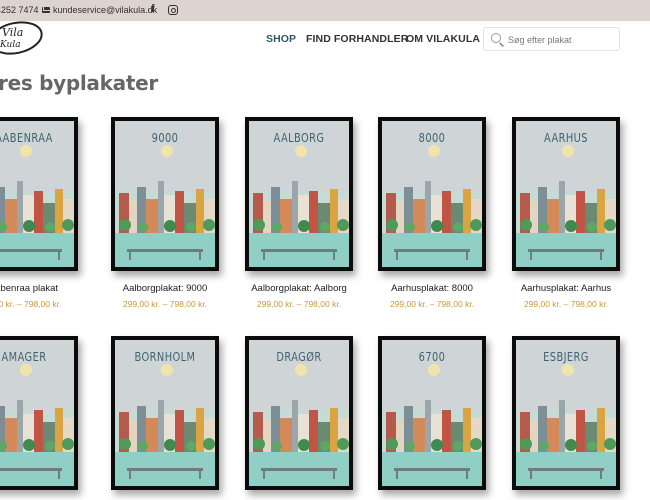 Image resolution: width=650 pixels, height=500 pixels. What do you see at coordinates (562, 39) in the screenshot?
I see `search-input` at bounding box center [562, 39].